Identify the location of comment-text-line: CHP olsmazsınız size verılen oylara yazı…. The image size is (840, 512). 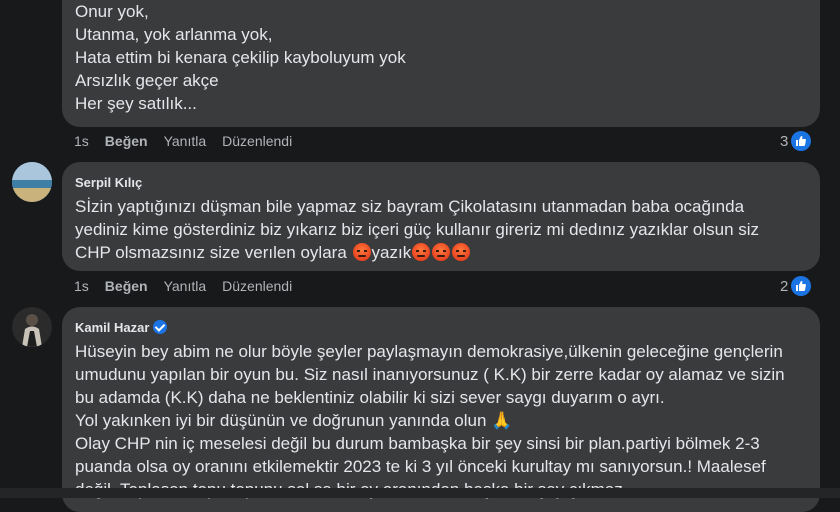
(447, 252).